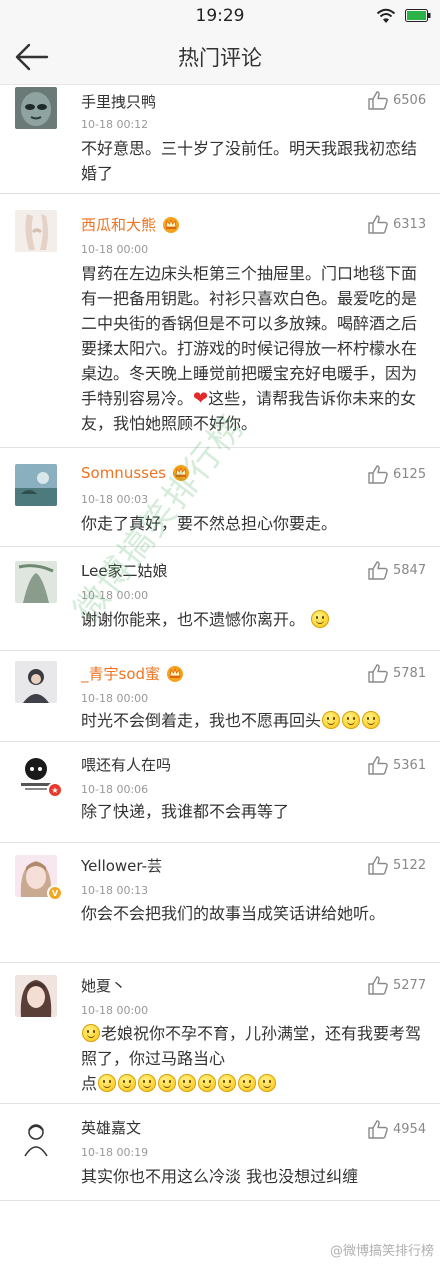 The height and width of the screenshot is (1264, 440). I want to click on like-button: 6506, so click(397, 100).